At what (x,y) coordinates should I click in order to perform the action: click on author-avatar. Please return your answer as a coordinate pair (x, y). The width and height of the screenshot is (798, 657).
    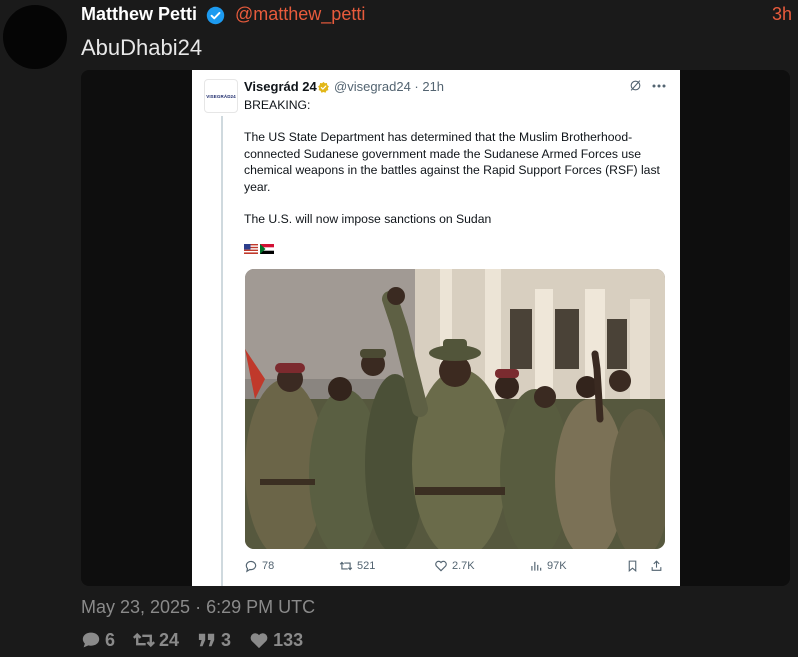
    Looking at the image, I should click on (35, 37).